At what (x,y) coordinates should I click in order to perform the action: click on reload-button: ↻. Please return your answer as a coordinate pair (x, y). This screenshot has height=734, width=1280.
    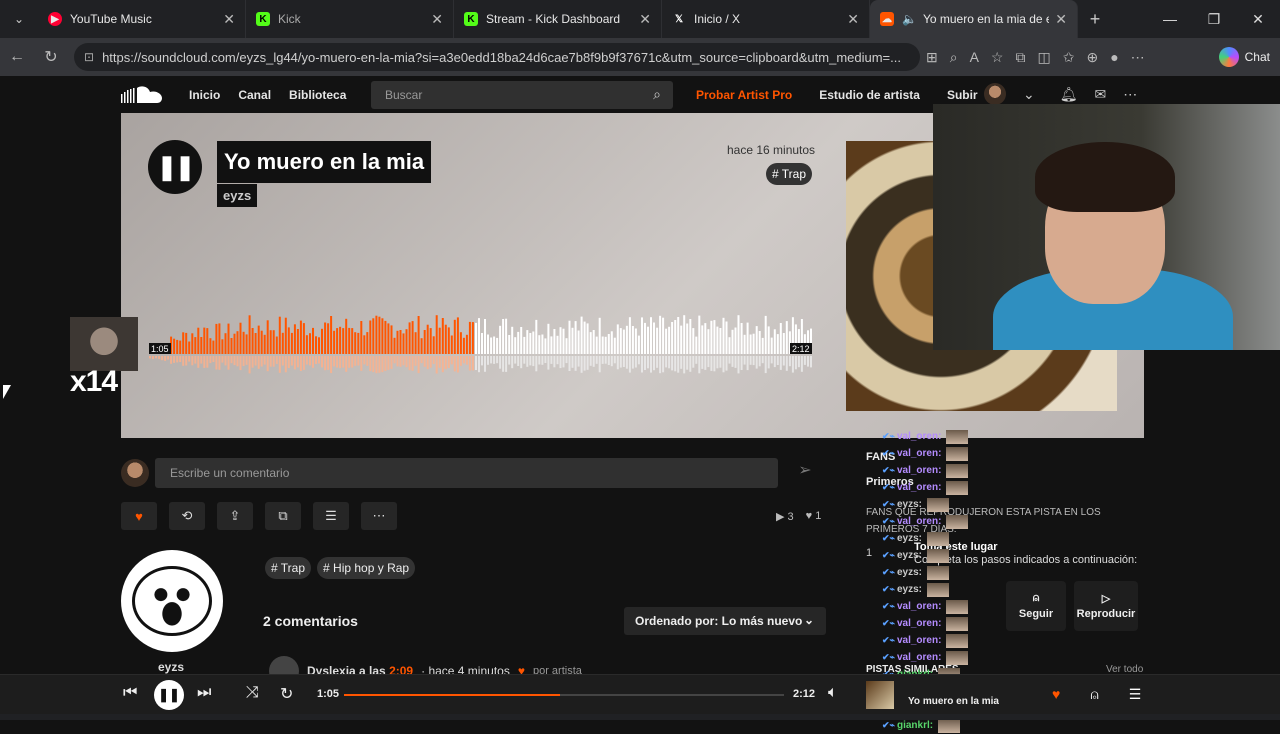
    Looking at the image, I should click on (51, 57).